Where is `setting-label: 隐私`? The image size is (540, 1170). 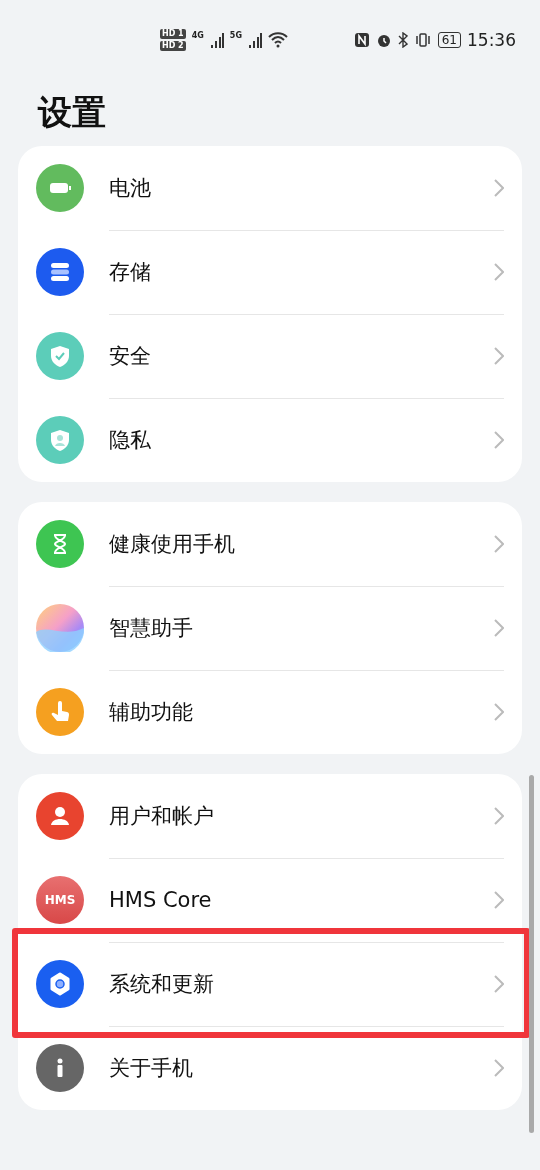 setting-label: 隐私 is located at coordinates (130, 440).